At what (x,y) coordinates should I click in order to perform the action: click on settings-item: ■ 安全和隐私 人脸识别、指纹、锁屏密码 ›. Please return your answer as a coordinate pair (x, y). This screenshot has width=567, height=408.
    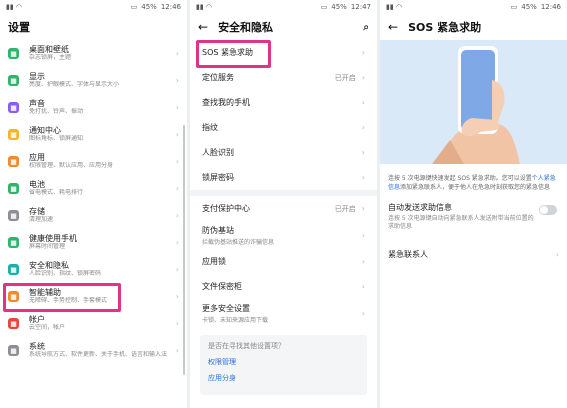
    Looking at the image, I should click on (93, 269).